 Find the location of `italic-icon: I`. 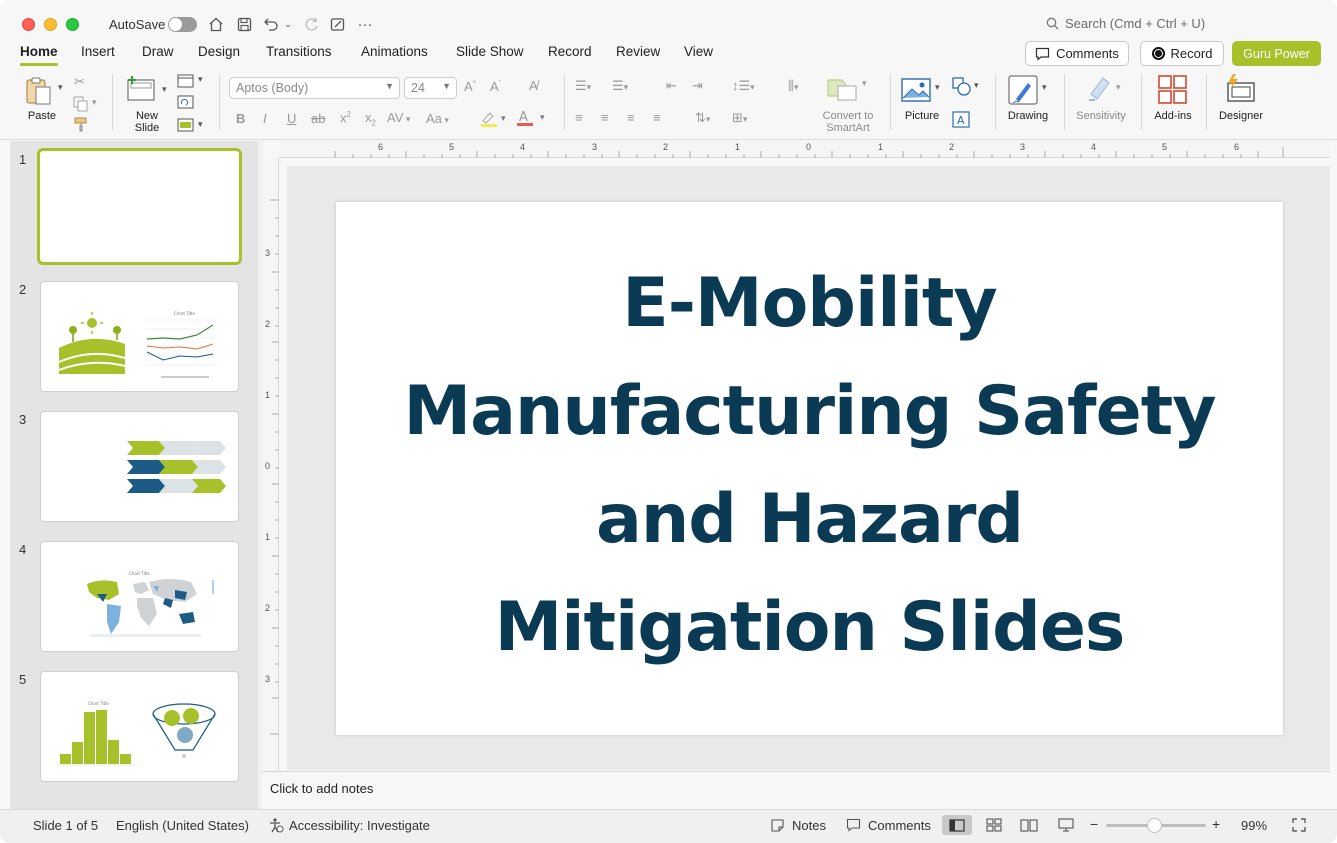

italic-icon: I is located at coordinates (265, 118).